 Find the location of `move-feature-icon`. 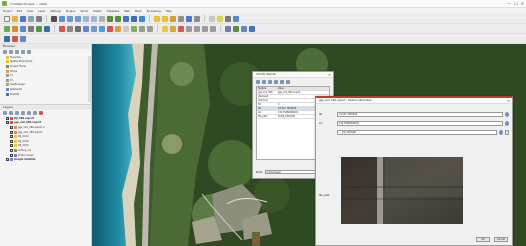

move-feature-icon is located at coordinates (102, 28).